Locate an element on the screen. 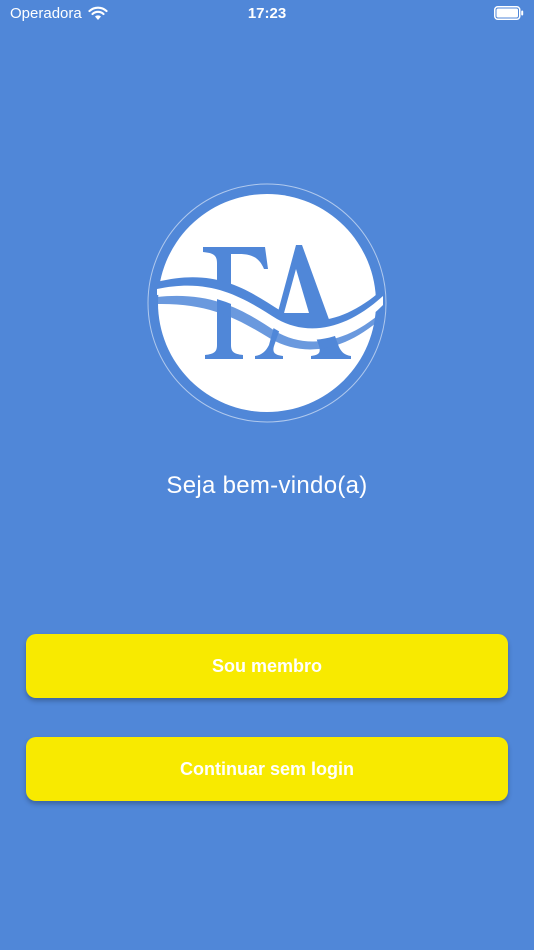  welcome-text: Seja bem-vindo(a) is located at coordinates (267, 485).